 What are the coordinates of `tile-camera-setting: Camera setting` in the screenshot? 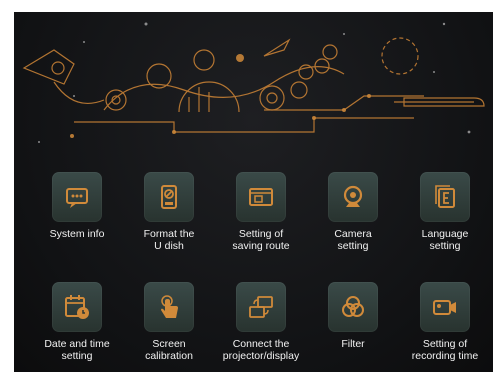 It's located at (353, 212).